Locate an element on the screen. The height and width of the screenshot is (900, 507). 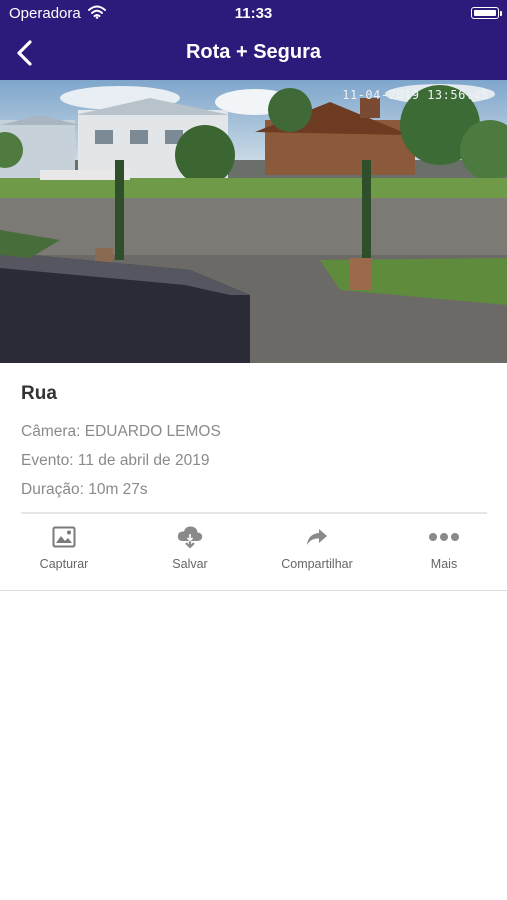
section-separator is located at coordinates (253, 590).